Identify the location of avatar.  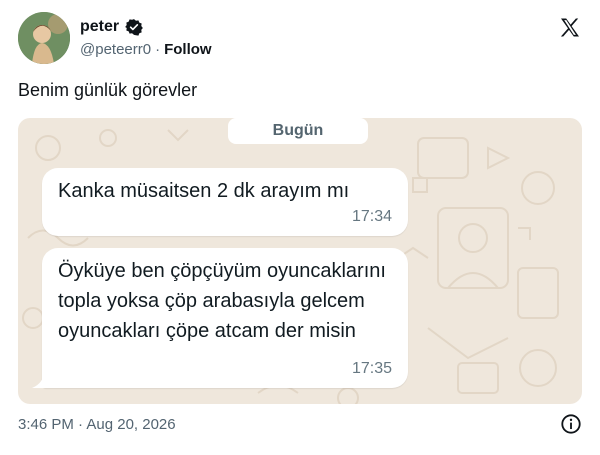
(44, 38).